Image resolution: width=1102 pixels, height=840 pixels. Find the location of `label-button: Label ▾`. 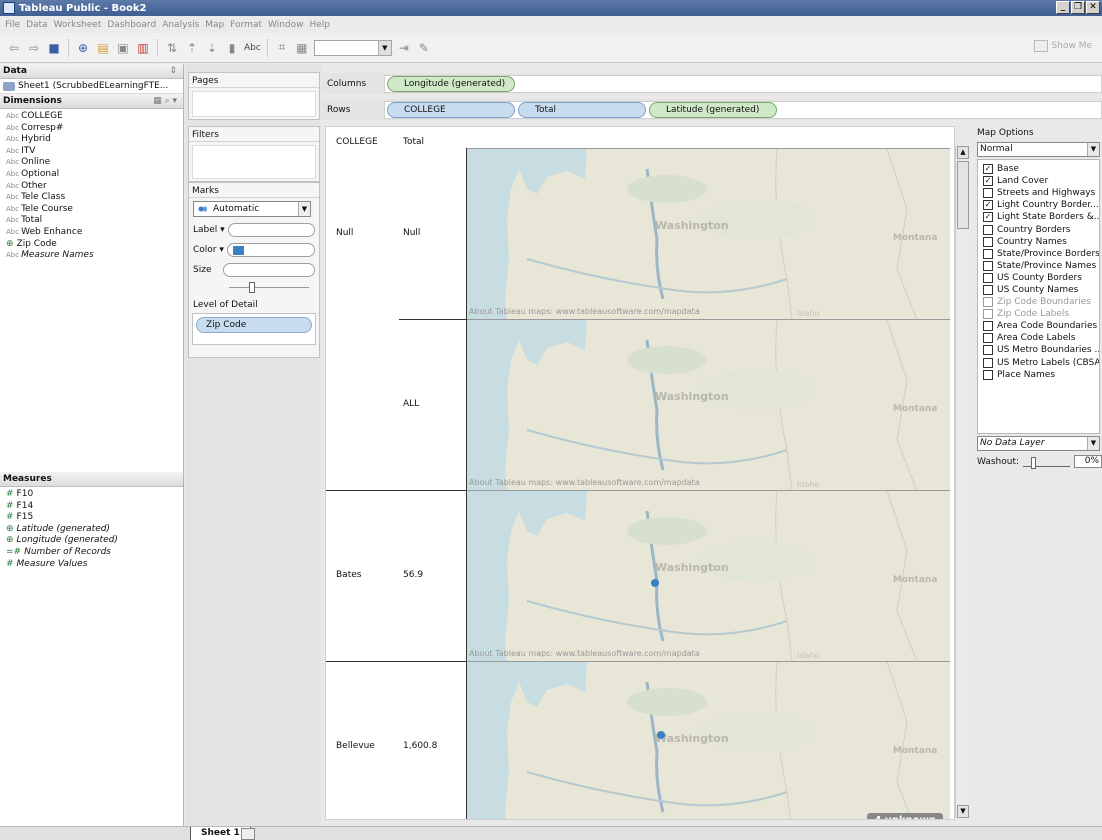

label-button: Label ▾ is located at coordinates (209, 230).